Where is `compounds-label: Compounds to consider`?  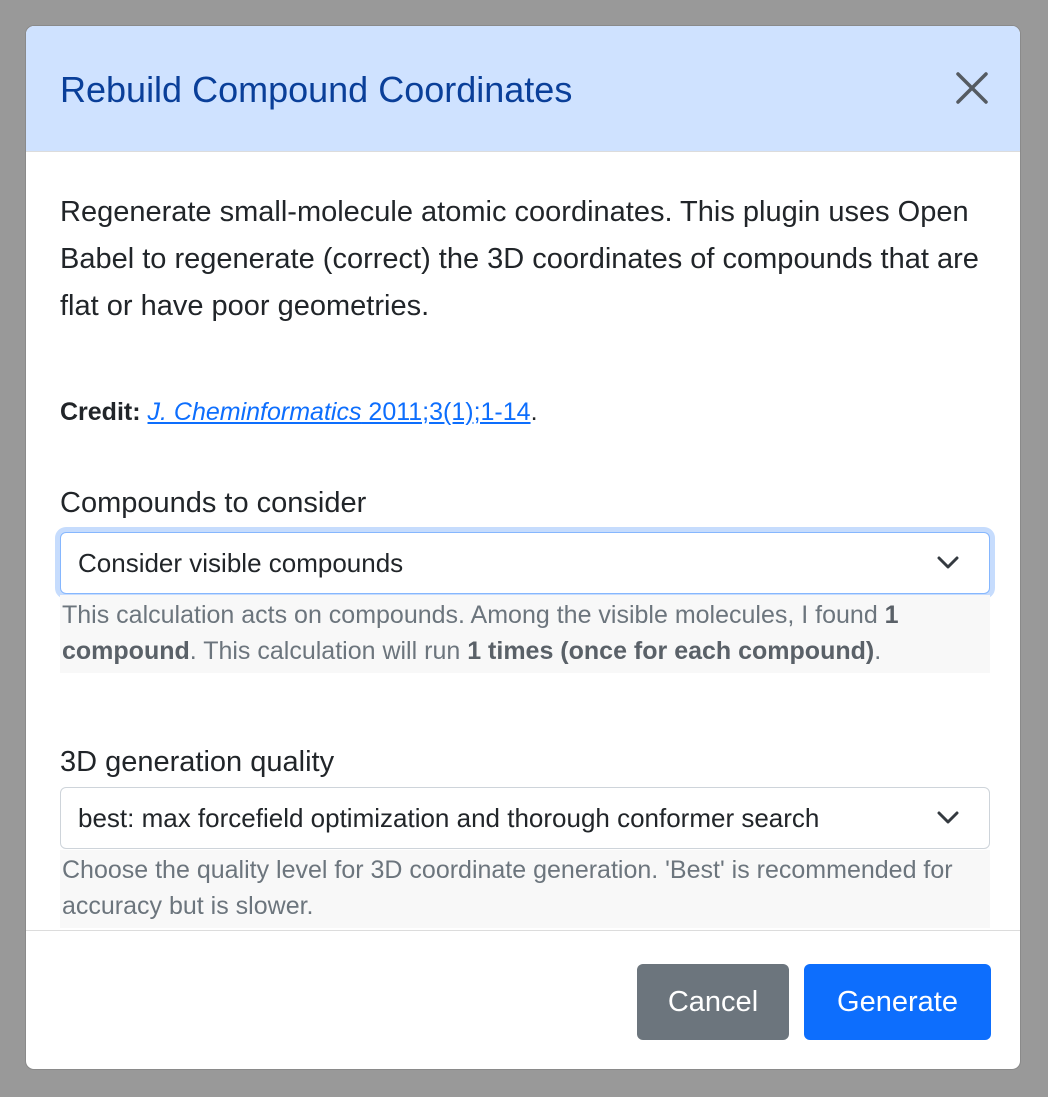
compounds-label: Compounds to consider is located at coordinates (213, 503).